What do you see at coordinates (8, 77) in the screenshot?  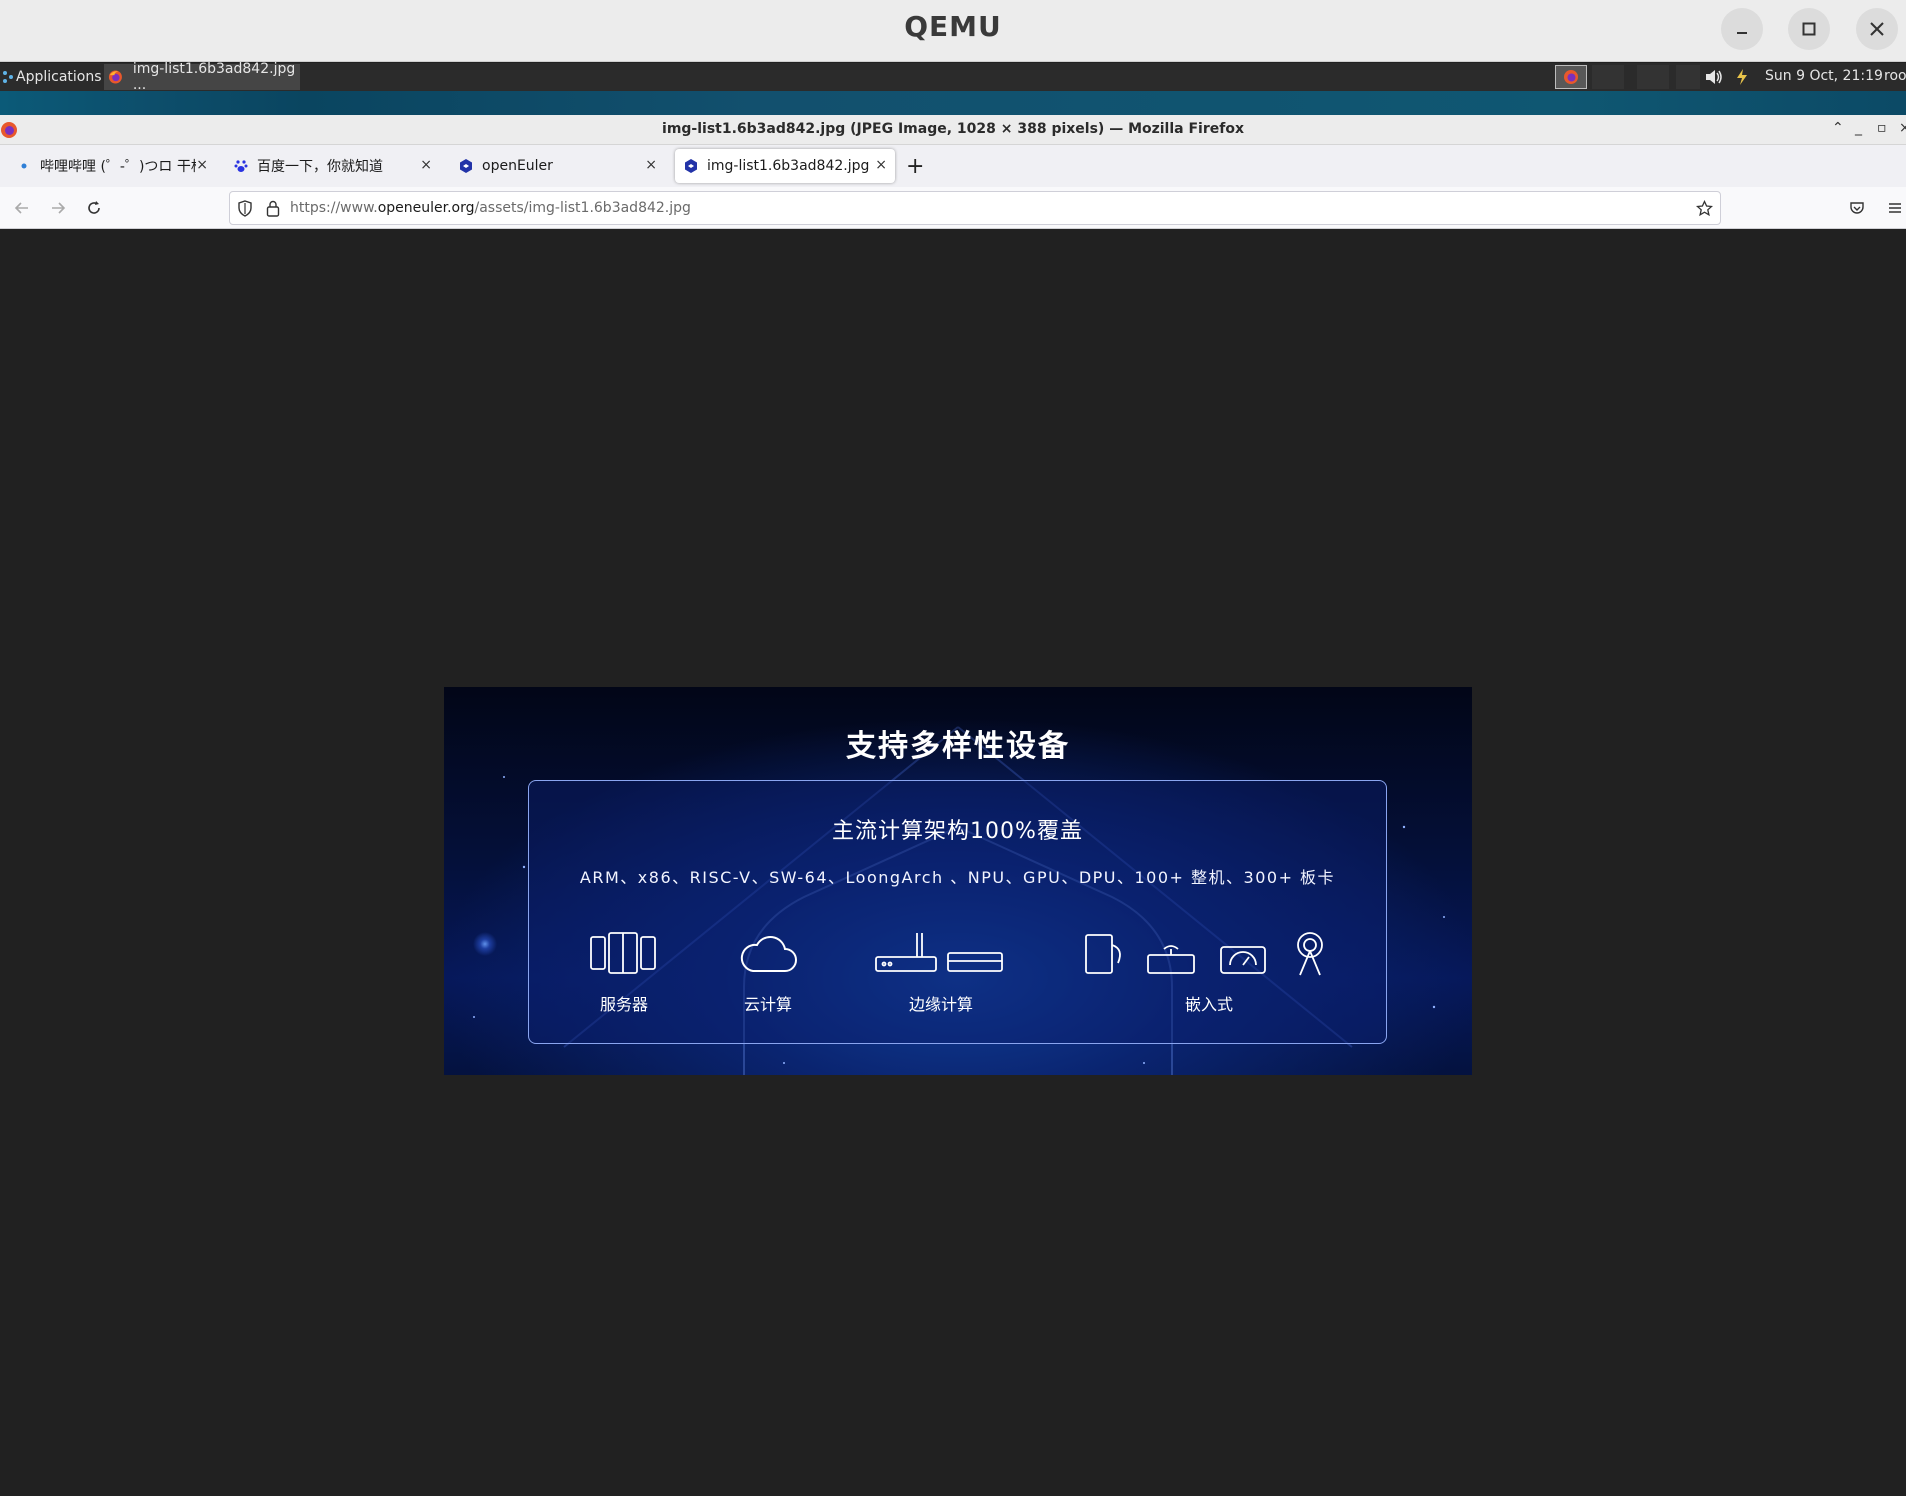 I see `applications-icon` at bounding box center [8, 77].